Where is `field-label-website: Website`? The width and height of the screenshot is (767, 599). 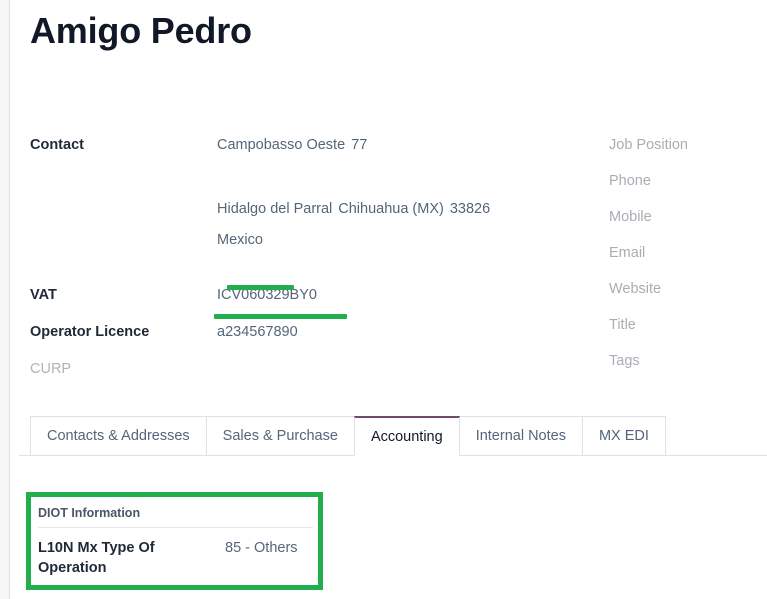 field-label-website: Website is located at coordinates (688, 297).